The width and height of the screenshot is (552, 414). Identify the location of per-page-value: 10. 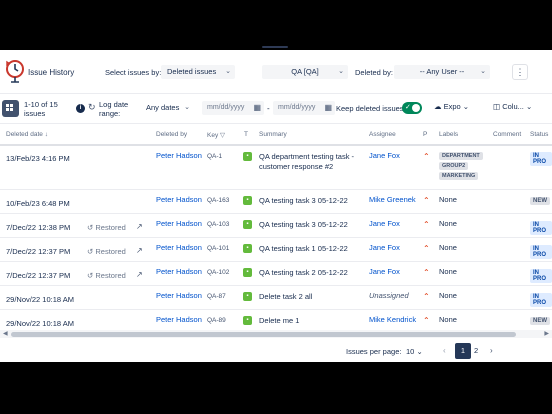
(410, 351).